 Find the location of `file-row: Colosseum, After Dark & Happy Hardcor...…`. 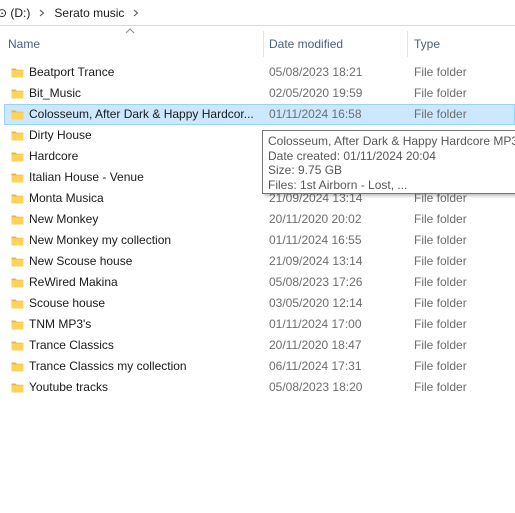

file-row: Colosseum, After Dark & Happy Hardcor...… is located at coordinates (257, 114).